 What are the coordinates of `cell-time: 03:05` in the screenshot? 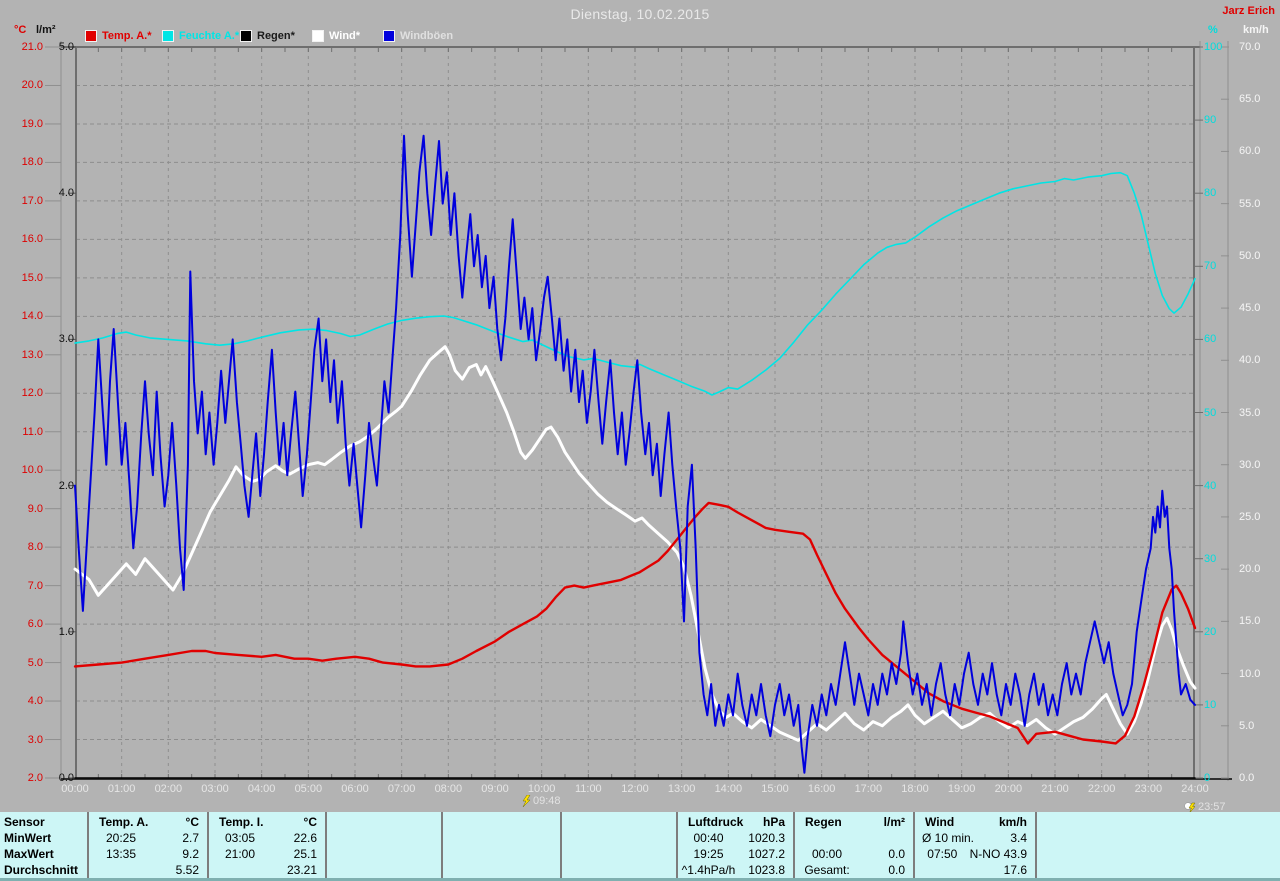 It's located at (240, 838).